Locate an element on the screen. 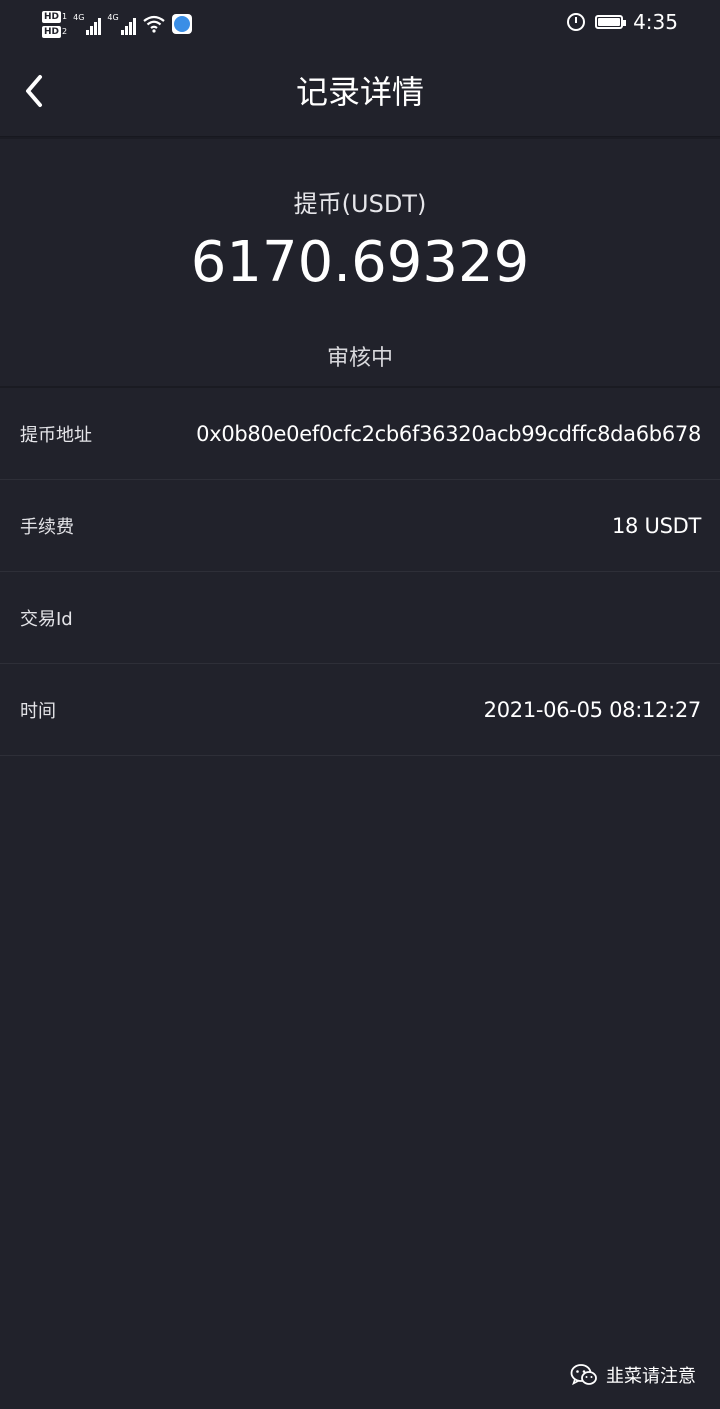 This screenshot has width=720, height=1409. signal-2-type: 4G is located at coordinates (113, 17).